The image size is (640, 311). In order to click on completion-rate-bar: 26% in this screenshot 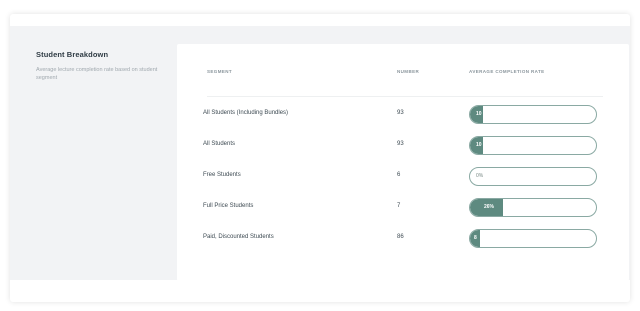, I will do `click(533, 207)`.